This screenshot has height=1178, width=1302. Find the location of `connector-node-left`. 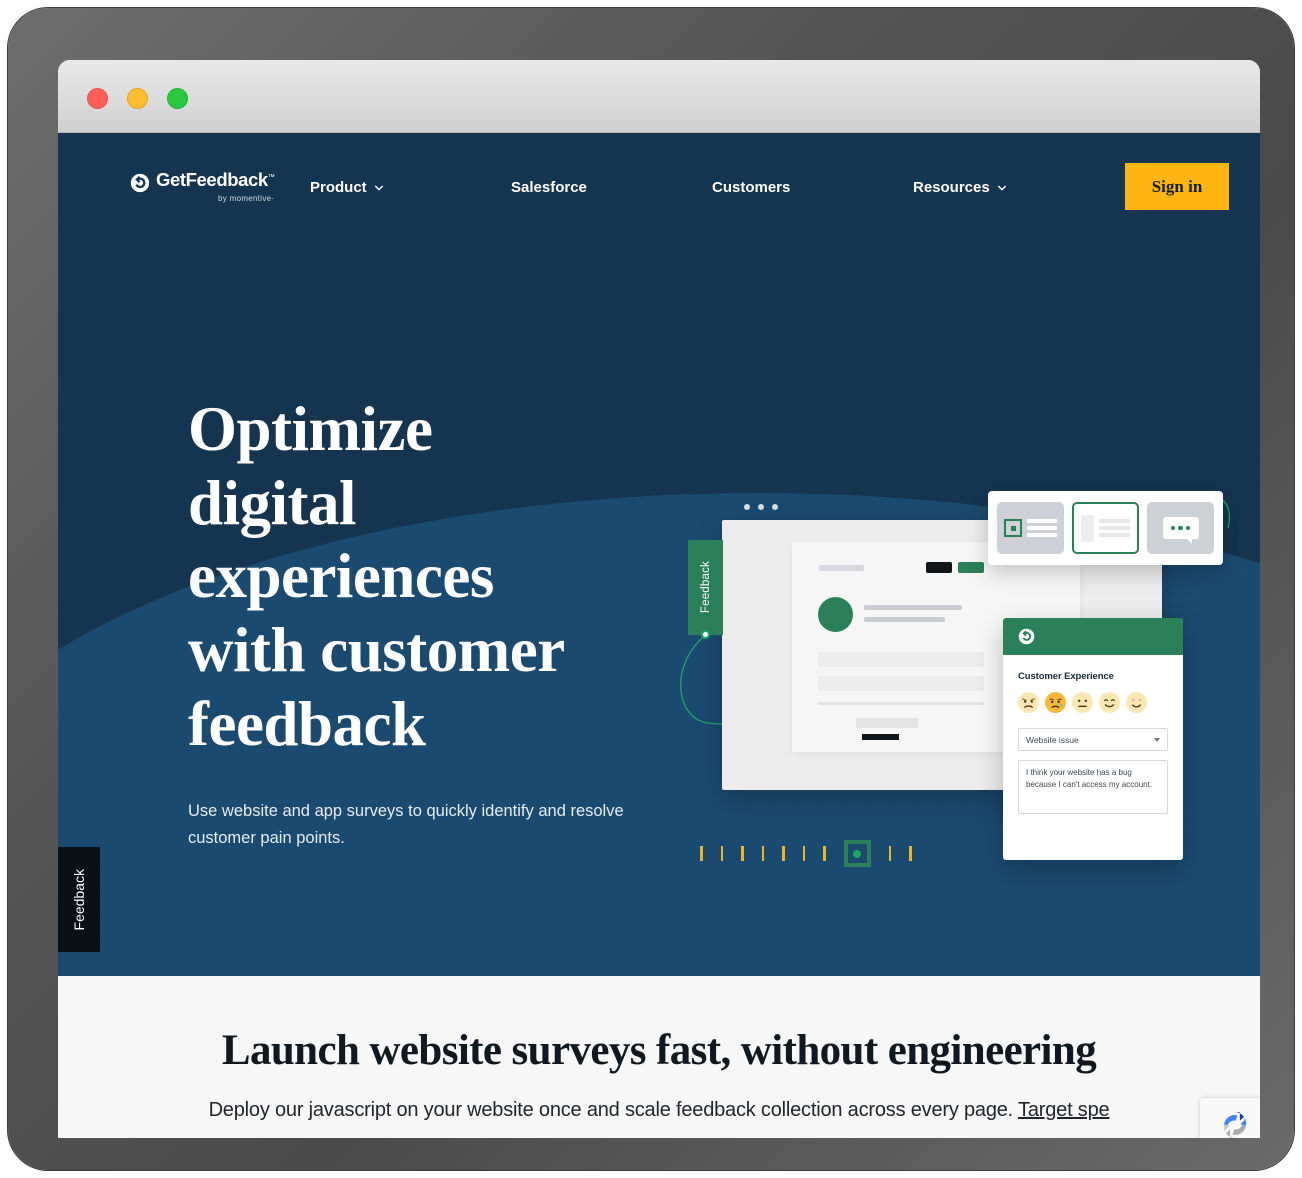

connector-node-left is located at coordinates (705, 634).